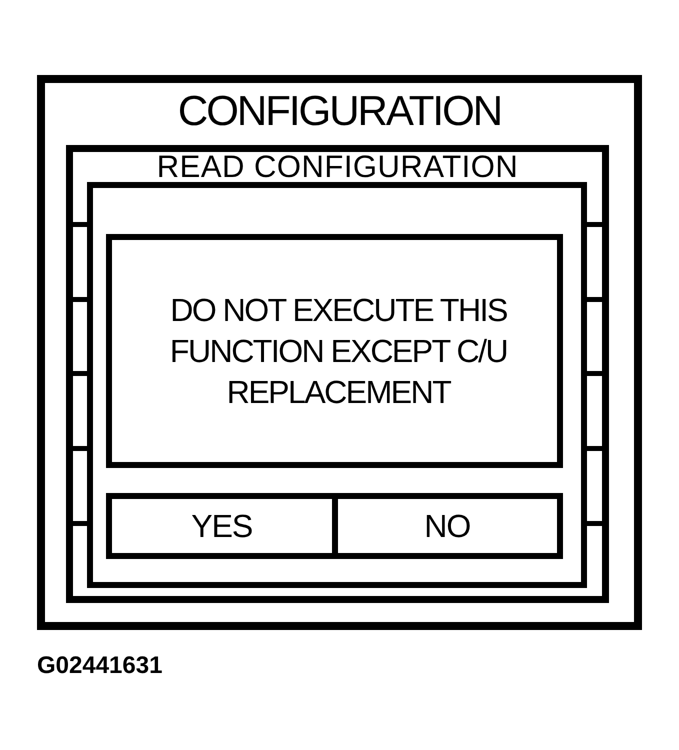  What do you see at coordinates (222, 526) in the screenshot?
I see `dialog-button: YES` at bounding box center [222, 526].